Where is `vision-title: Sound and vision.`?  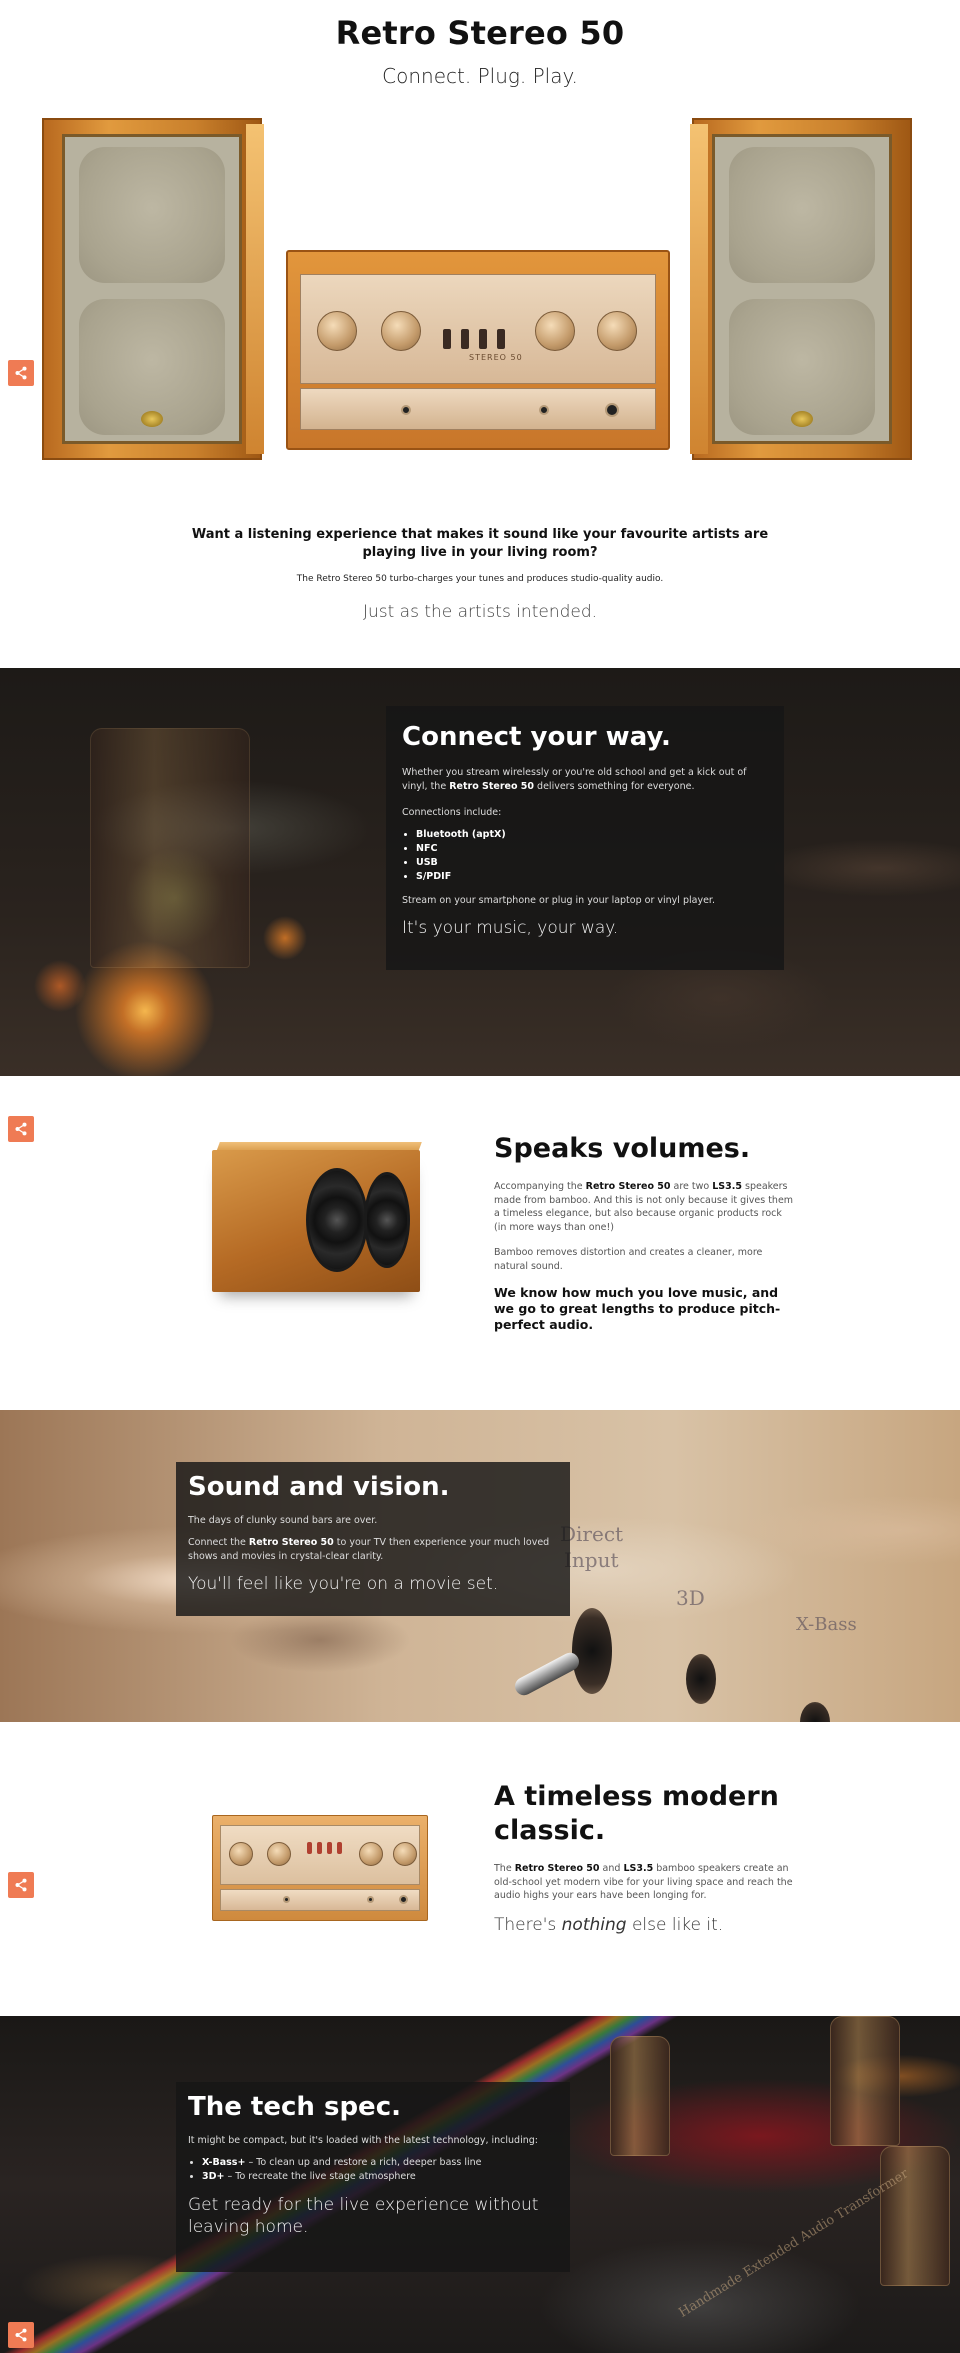 vision-title: Sound and vision. is located at coordinates (319, 1487).